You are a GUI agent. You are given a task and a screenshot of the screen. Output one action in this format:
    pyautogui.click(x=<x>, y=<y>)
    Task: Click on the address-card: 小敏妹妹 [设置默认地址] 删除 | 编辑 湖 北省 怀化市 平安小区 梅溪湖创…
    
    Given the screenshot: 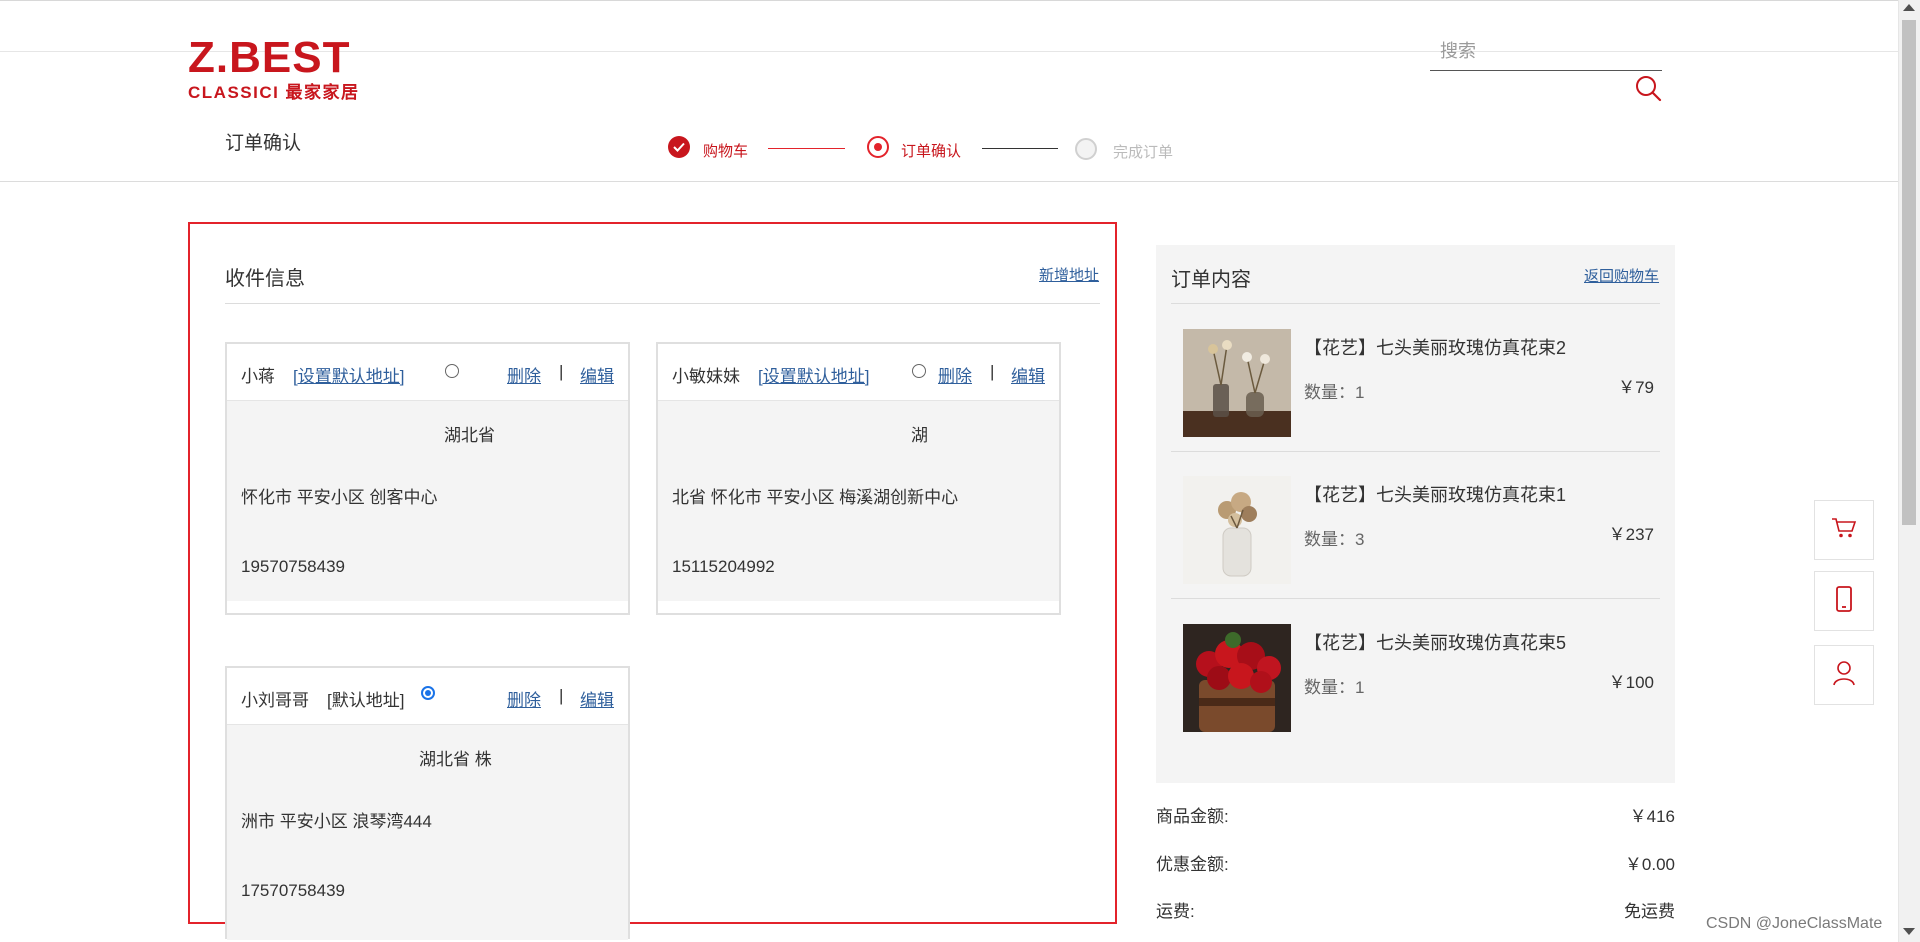 What is the action you would take?
    pyautogui.click(x=858, y=478)
    